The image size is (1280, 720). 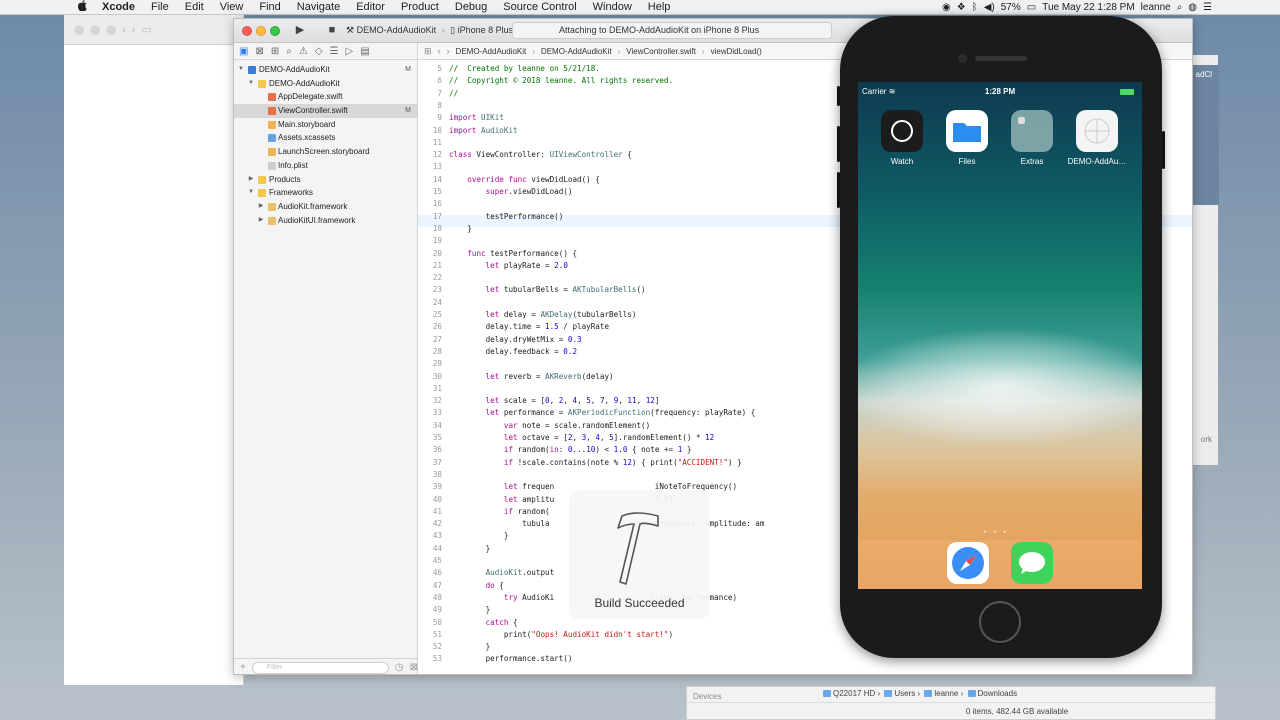 What do you see at coordinates (325, 193) in the screenshot?
I see `tree-row-group: ▼ Frameworks` at bounding box center [325, 193].